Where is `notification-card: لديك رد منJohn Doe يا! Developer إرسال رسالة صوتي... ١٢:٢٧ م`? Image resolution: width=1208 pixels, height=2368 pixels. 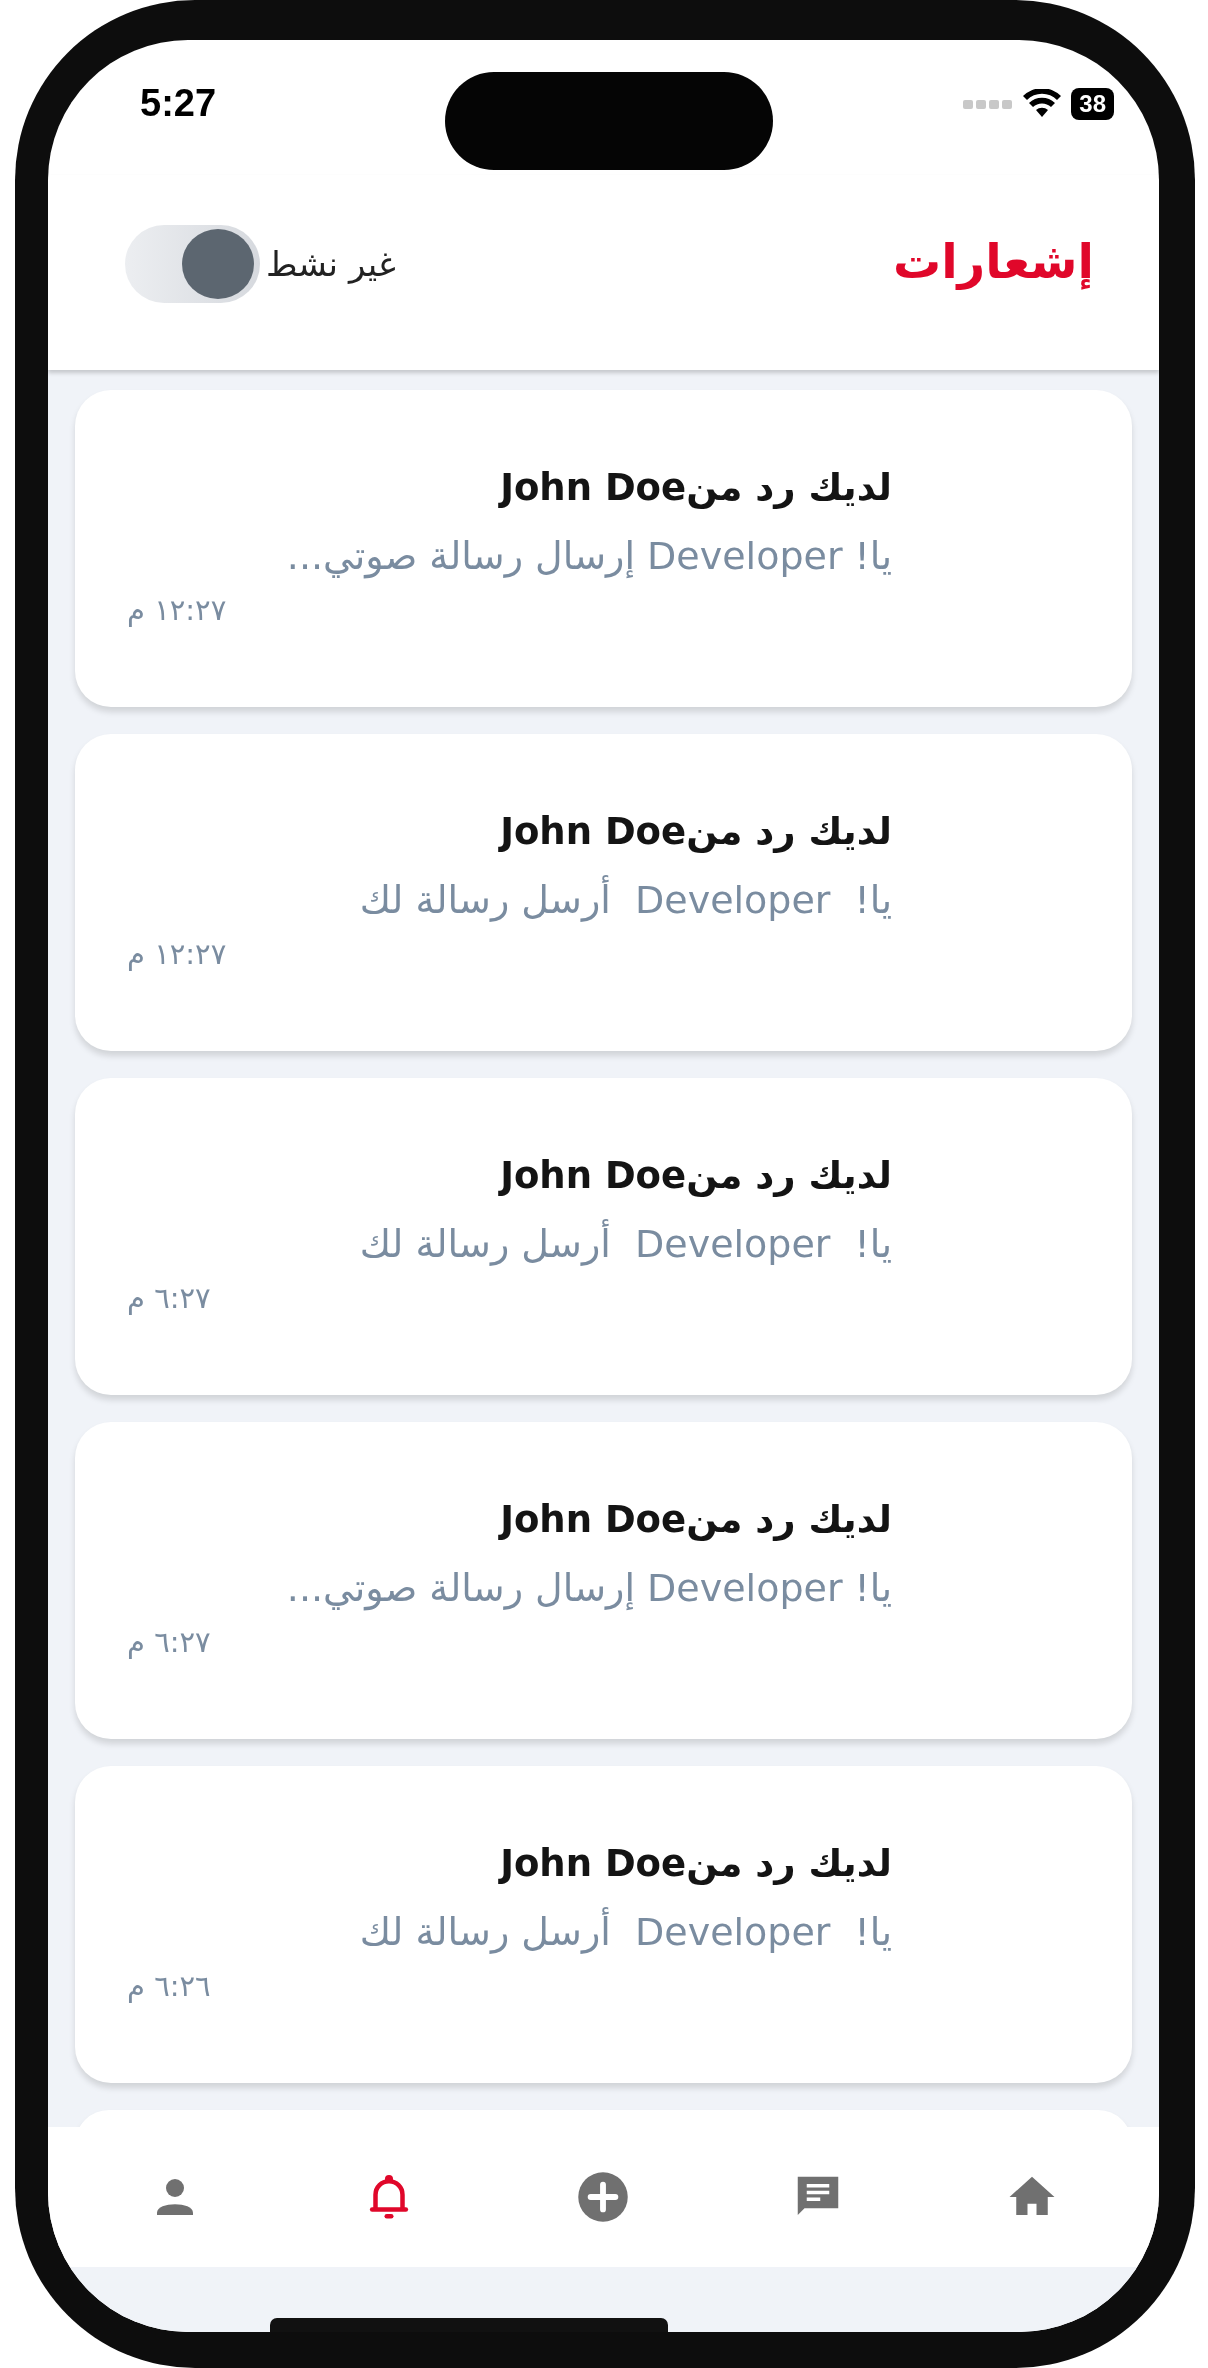 notification-card: لديك رد منJohn Doe يا! Developer إرسال رسالة صوتي... ١٢:٢٧ م is located at coordinates (603, 548).